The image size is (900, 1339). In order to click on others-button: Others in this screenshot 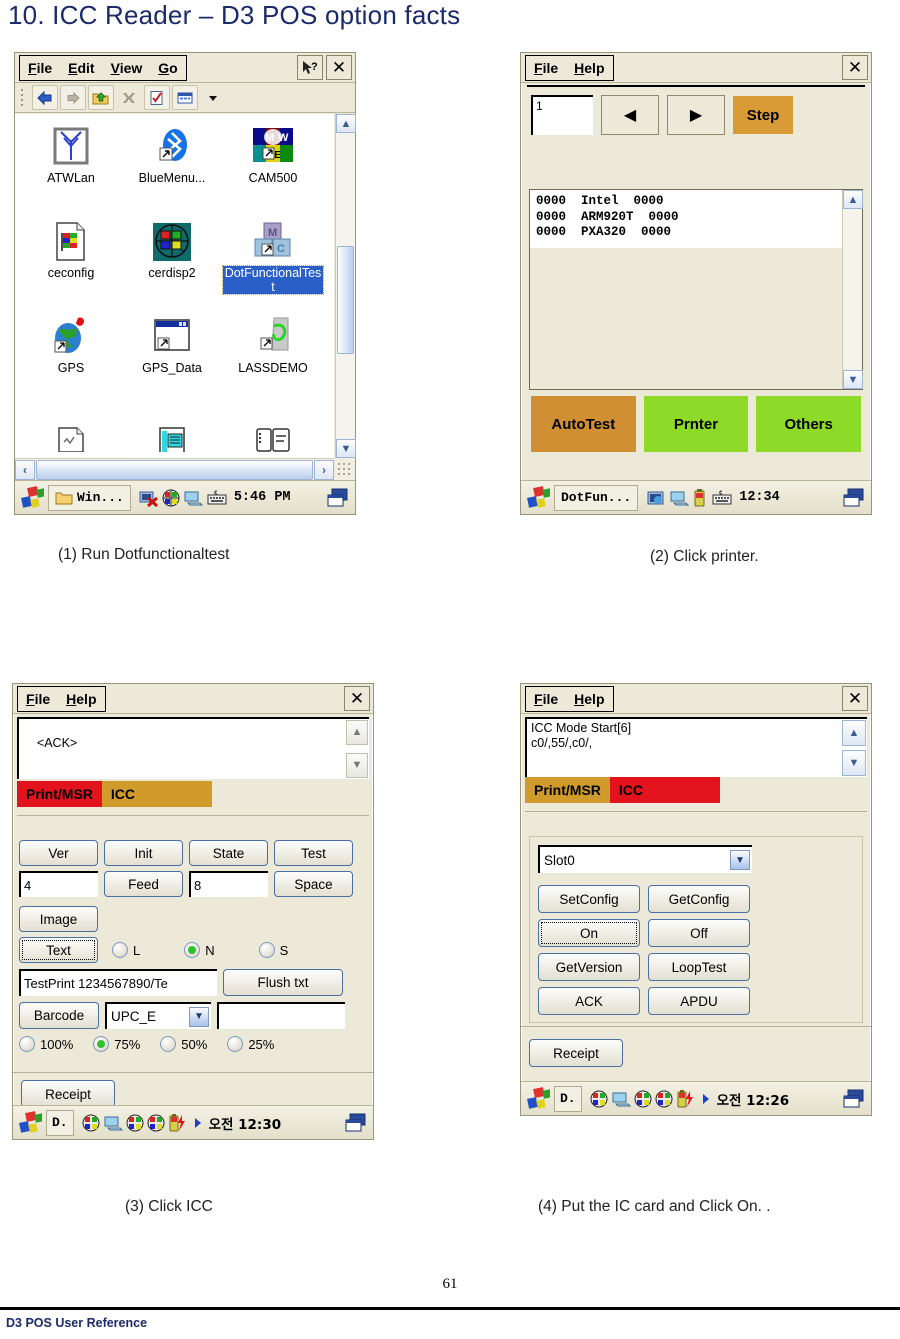, I will do `click(809, 424)`.